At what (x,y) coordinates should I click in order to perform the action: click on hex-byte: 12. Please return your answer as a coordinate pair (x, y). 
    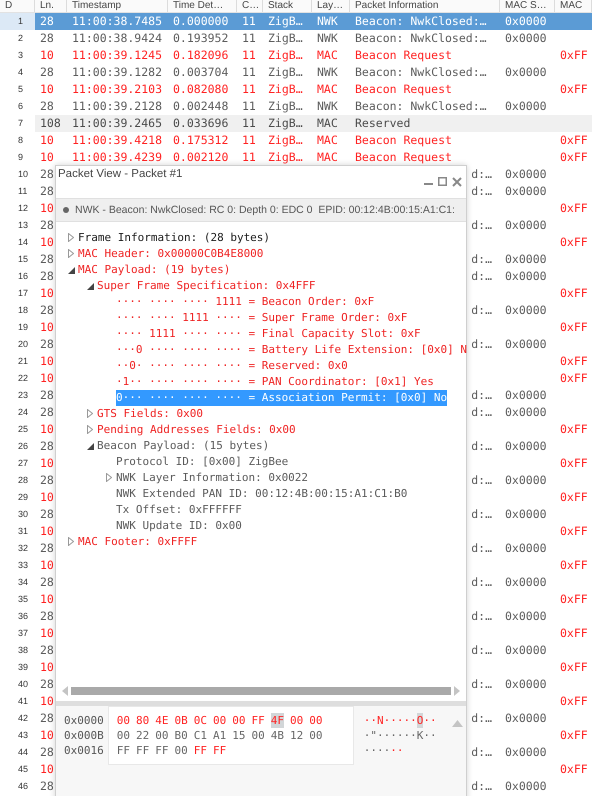
    Looking at the image, I should click on (297, 735).